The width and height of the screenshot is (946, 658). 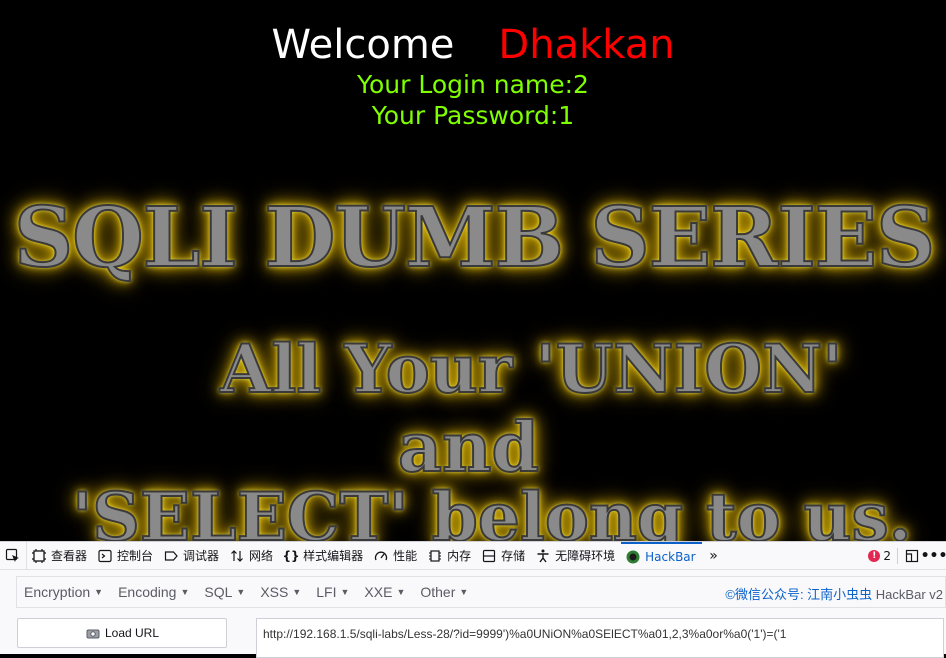 I want to click on tab-label: 控制台, so click(x=135, y=556).